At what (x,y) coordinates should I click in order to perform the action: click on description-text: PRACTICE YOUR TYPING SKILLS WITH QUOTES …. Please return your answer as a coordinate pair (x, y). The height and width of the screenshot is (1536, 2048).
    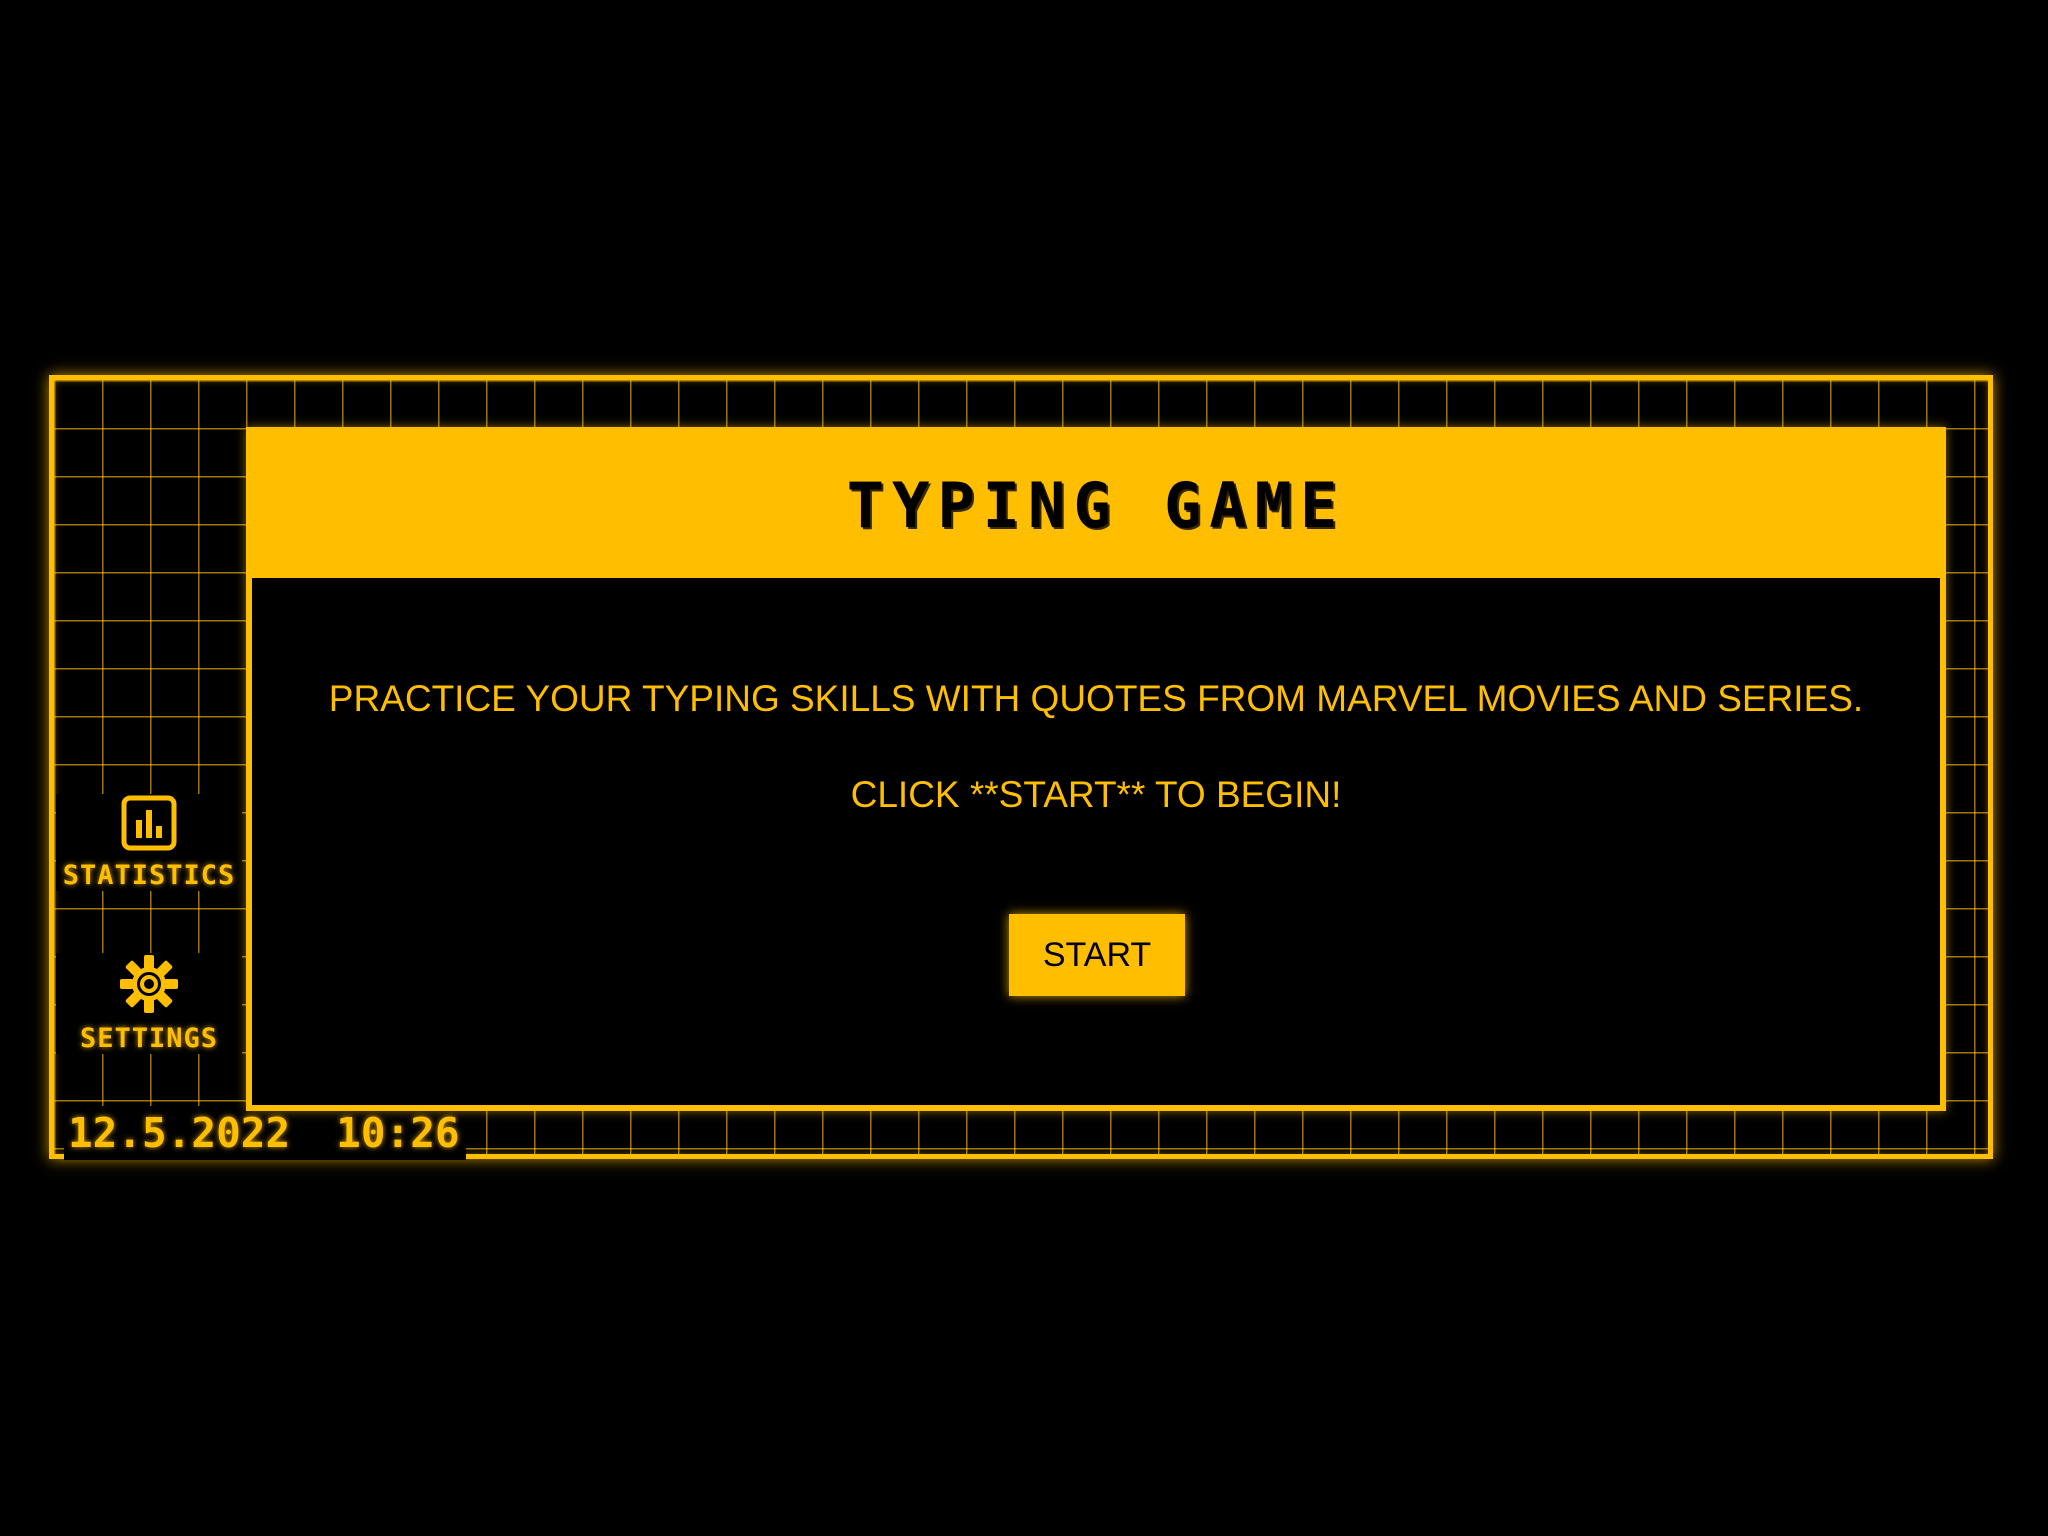
    Looking at the image, I should click on (1096, 698).